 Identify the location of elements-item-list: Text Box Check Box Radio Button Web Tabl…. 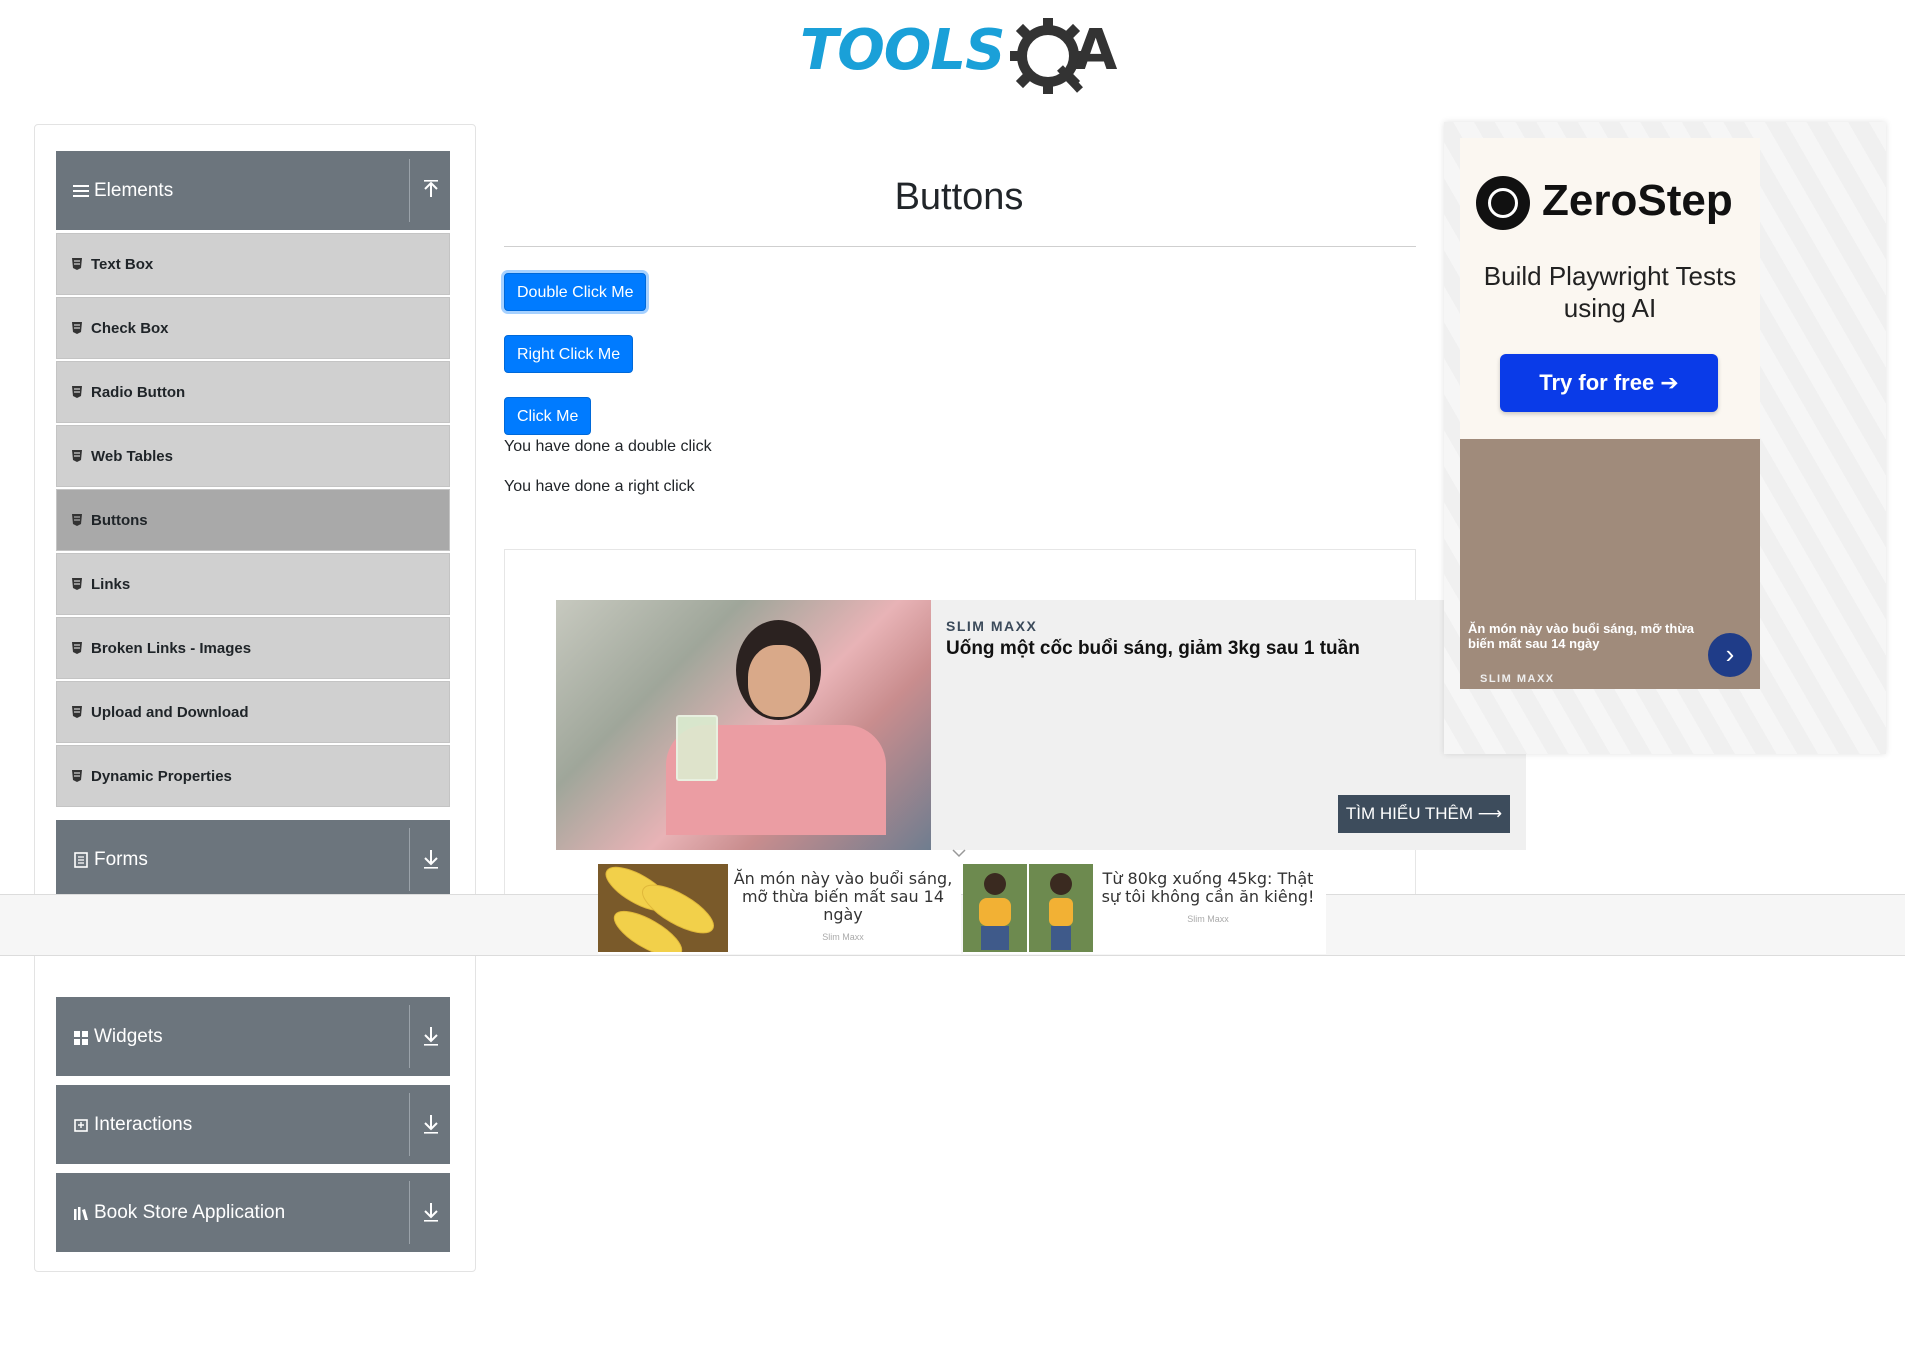
(253, 521).